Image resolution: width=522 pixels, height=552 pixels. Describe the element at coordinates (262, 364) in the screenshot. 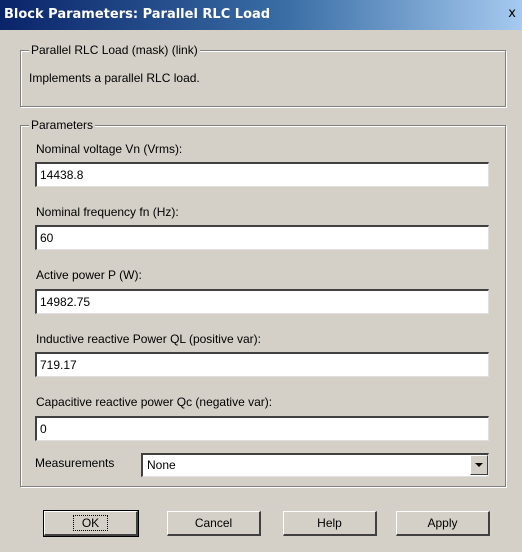

I see `inductive-reactive-power-field` at that location.